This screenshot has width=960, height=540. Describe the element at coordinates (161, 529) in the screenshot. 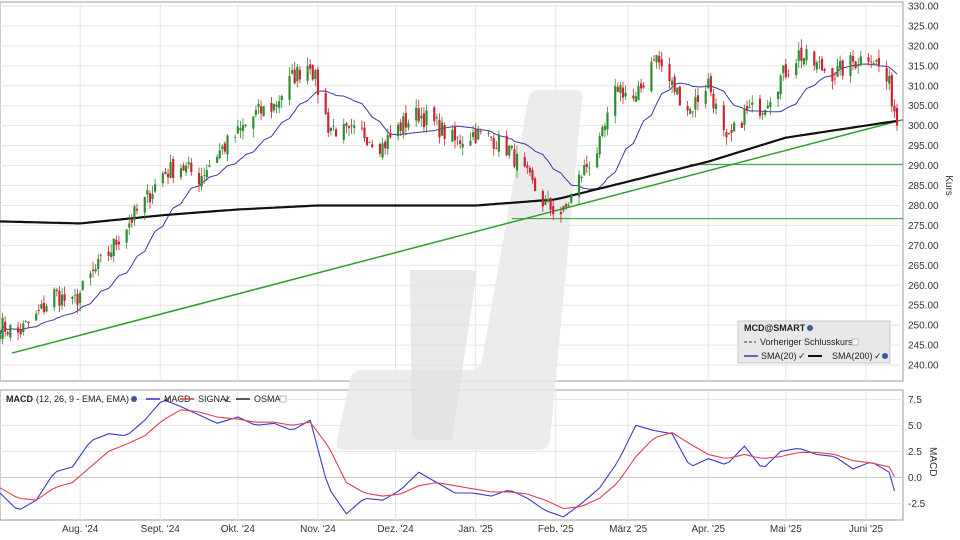

I see `x-tick-label: Sept. '24` at that location.